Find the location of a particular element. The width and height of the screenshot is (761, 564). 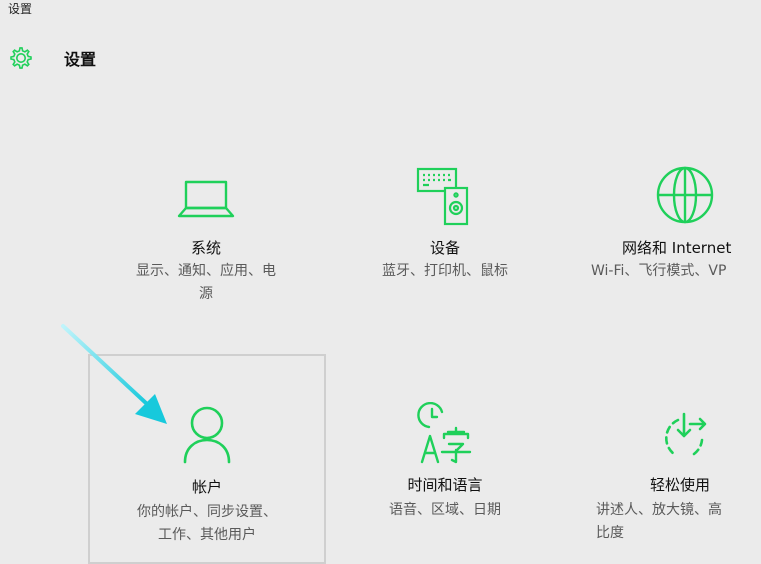

settings-header: 设置 is located at coordinates (52, 58).